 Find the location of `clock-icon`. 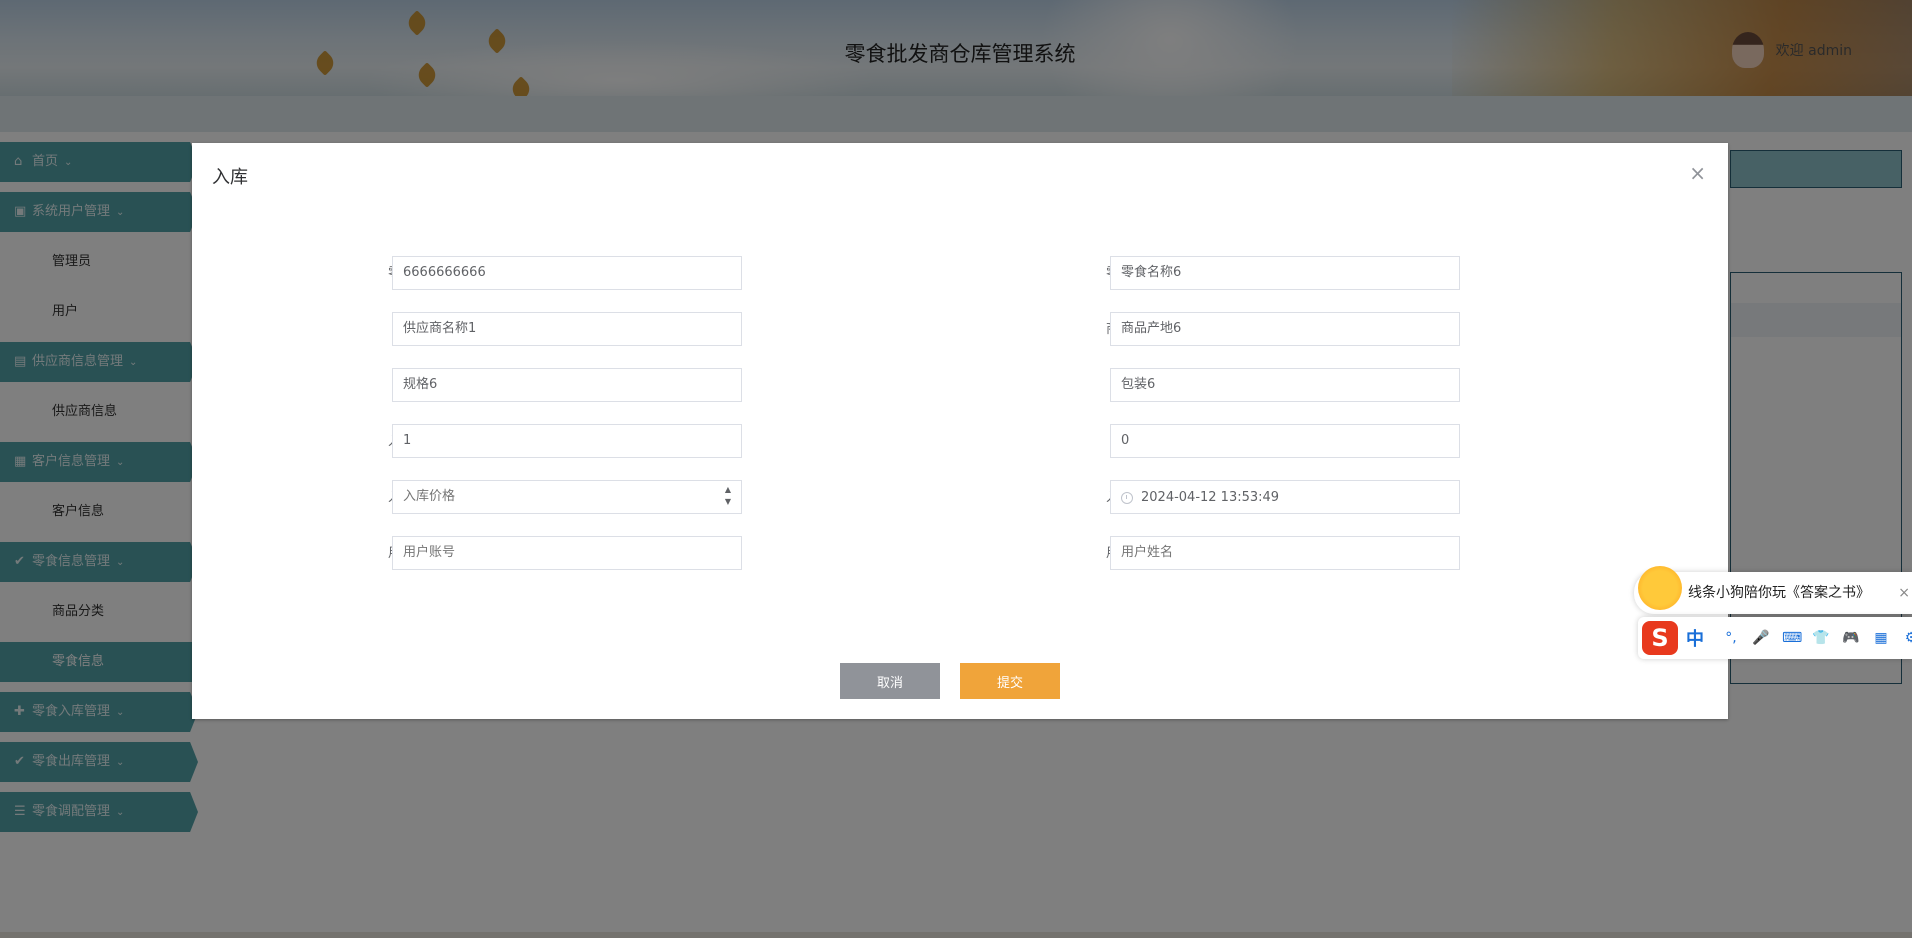

clock-icon is located at coordinates (1127, 497).